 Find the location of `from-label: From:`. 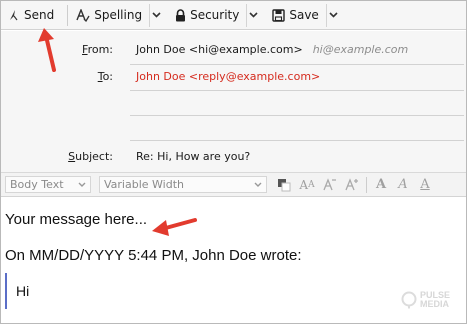

from-label: From: is located at coordinates (61, 49).